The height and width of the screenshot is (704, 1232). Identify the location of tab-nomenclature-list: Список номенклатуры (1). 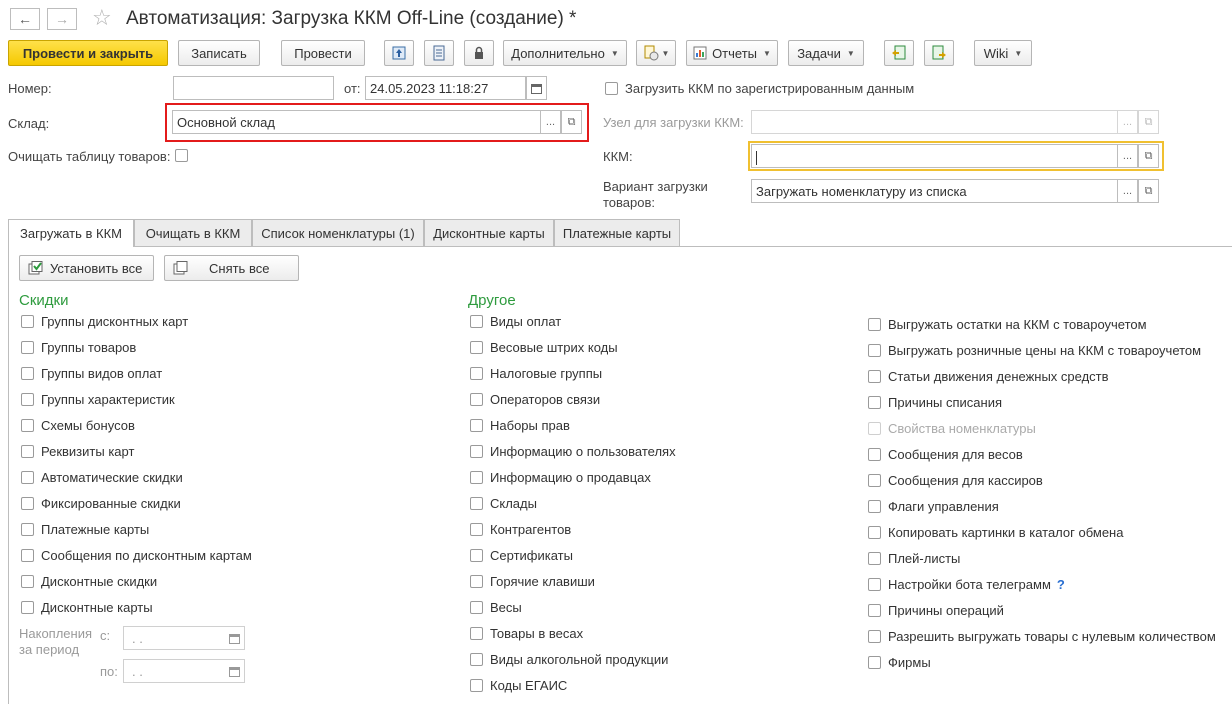
(338, 232).